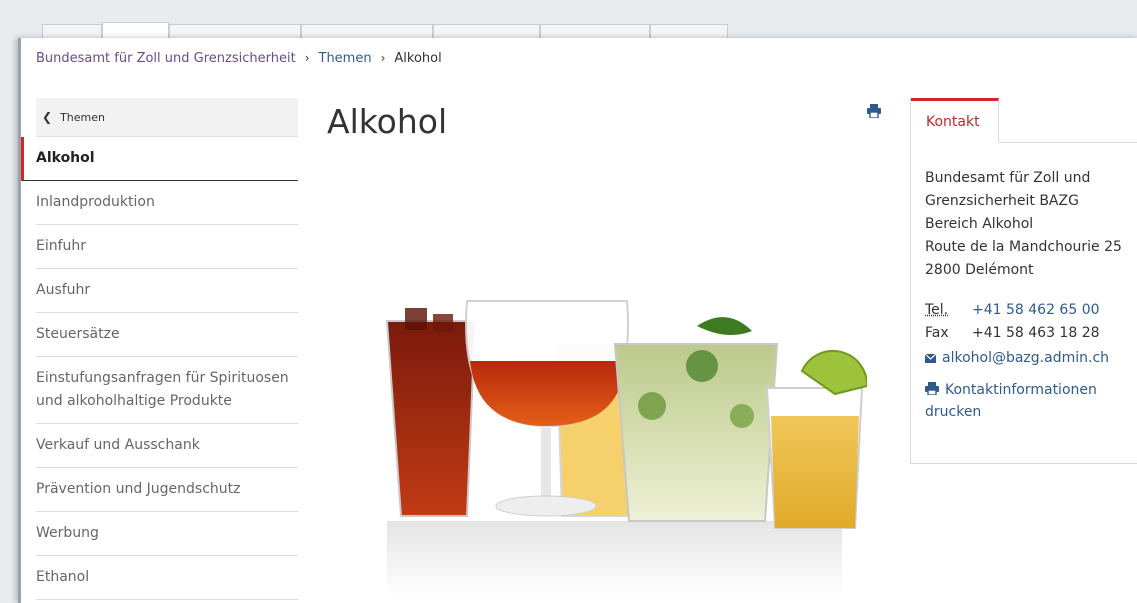 This screenshot has height=603, width=1137. I want to click on sidebar-back-link: ❮ Themen, so click(167, 117).